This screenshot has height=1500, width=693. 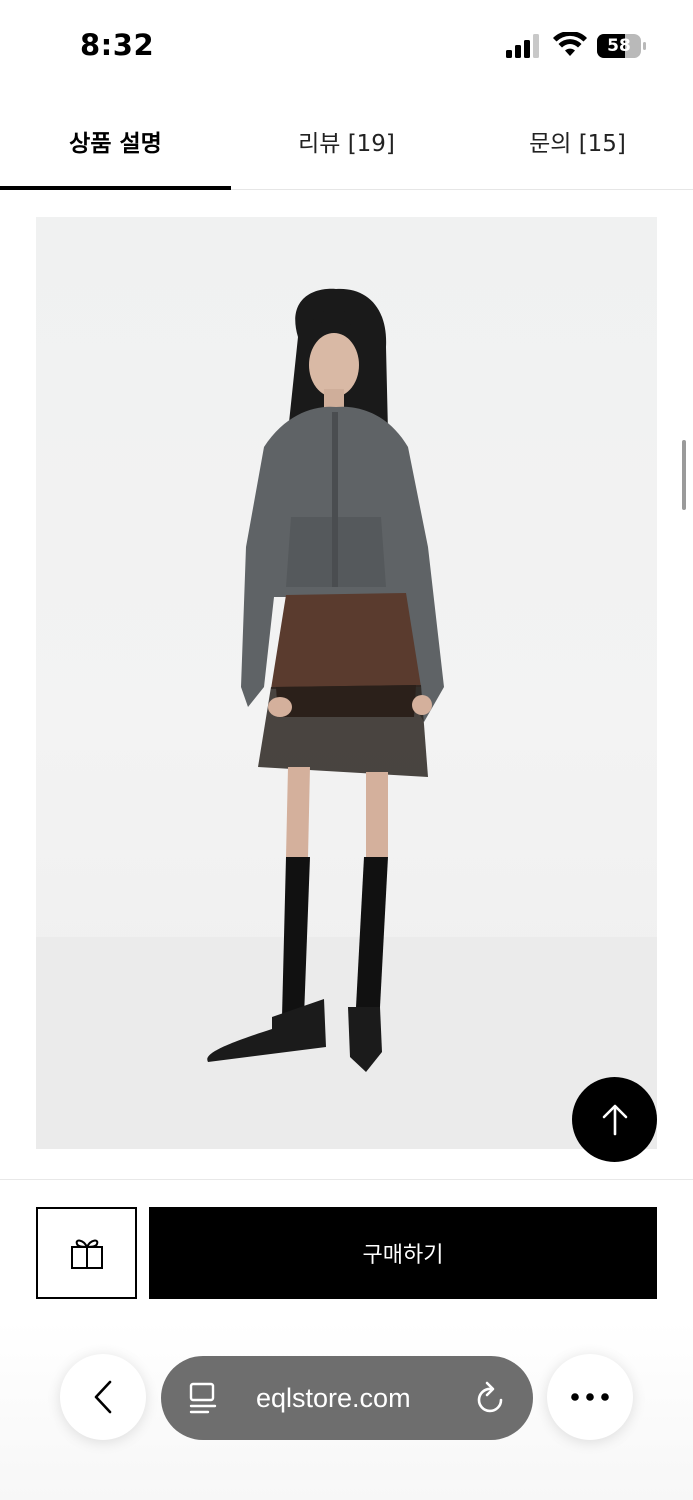 I want to click on divider, so click(x=346, y=1179).